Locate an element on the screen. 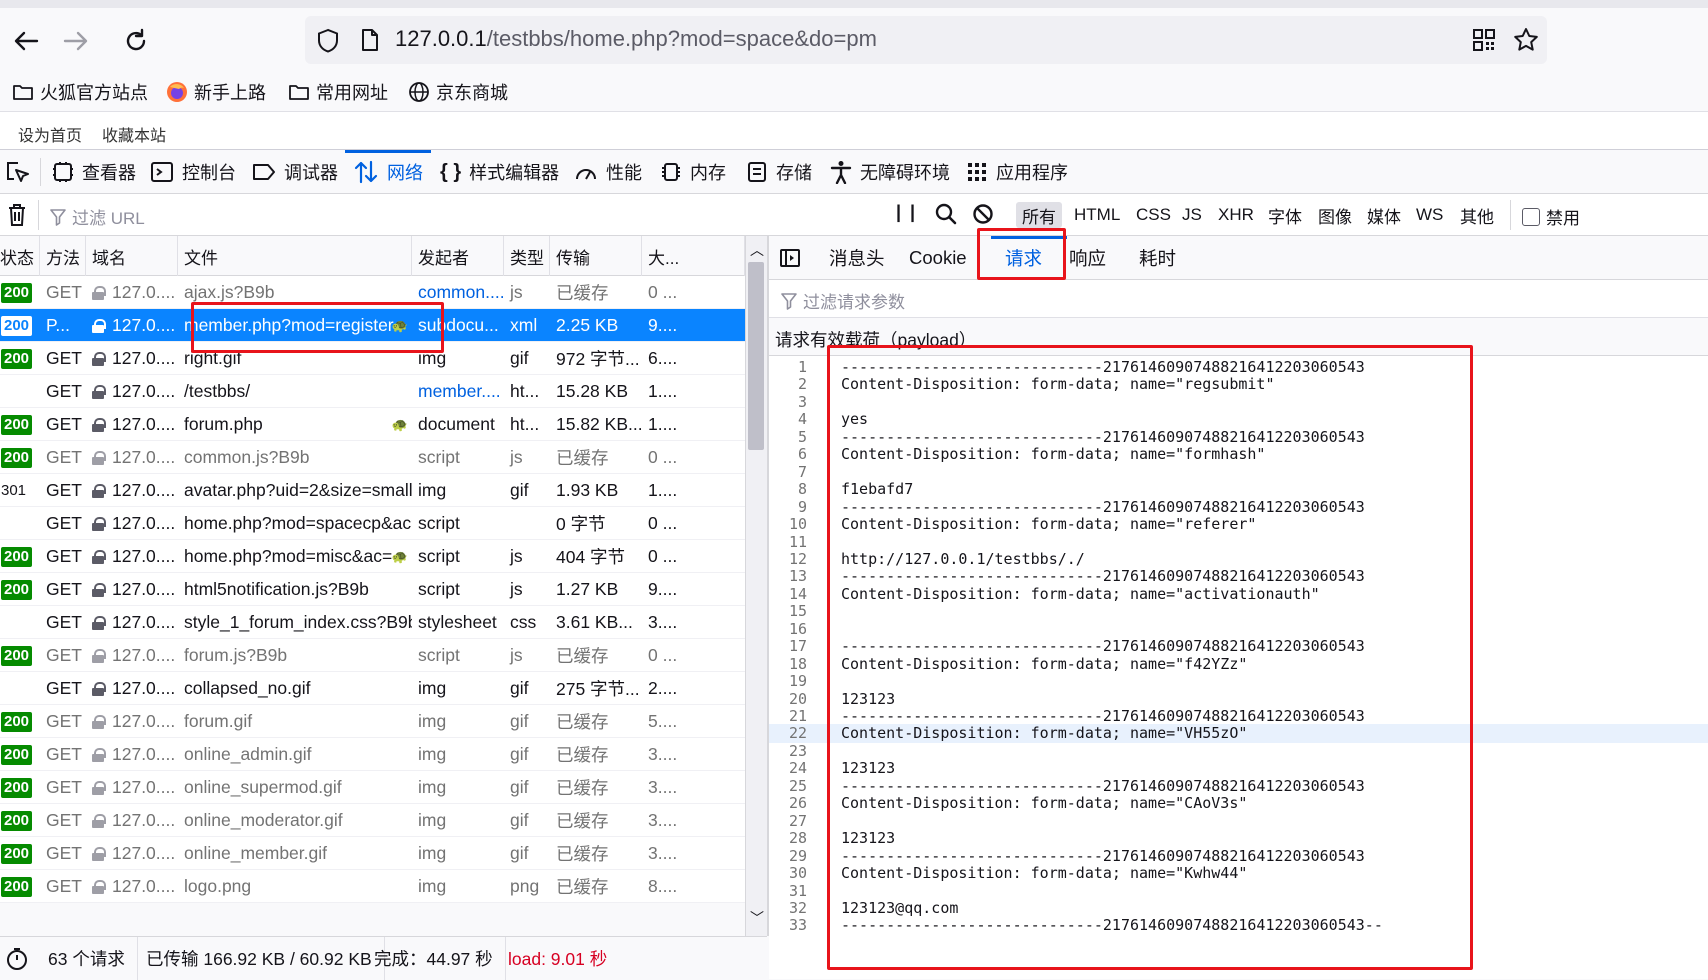 The image size is (1708, 980). shield-icon is located at coordinates (328, 43).